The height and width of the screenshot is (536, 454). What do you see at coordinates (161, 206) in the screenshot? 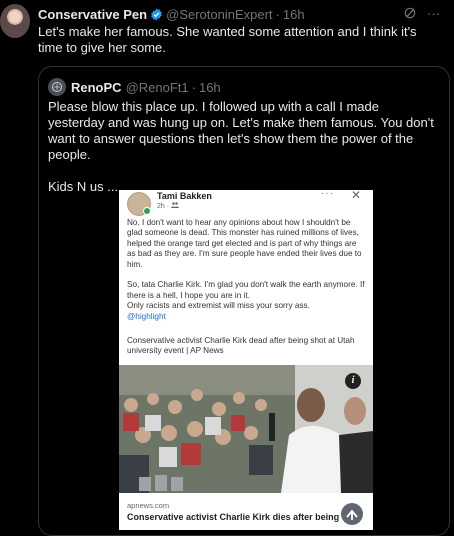
I see `post-time: 2h` at bounding box center [161, 206].